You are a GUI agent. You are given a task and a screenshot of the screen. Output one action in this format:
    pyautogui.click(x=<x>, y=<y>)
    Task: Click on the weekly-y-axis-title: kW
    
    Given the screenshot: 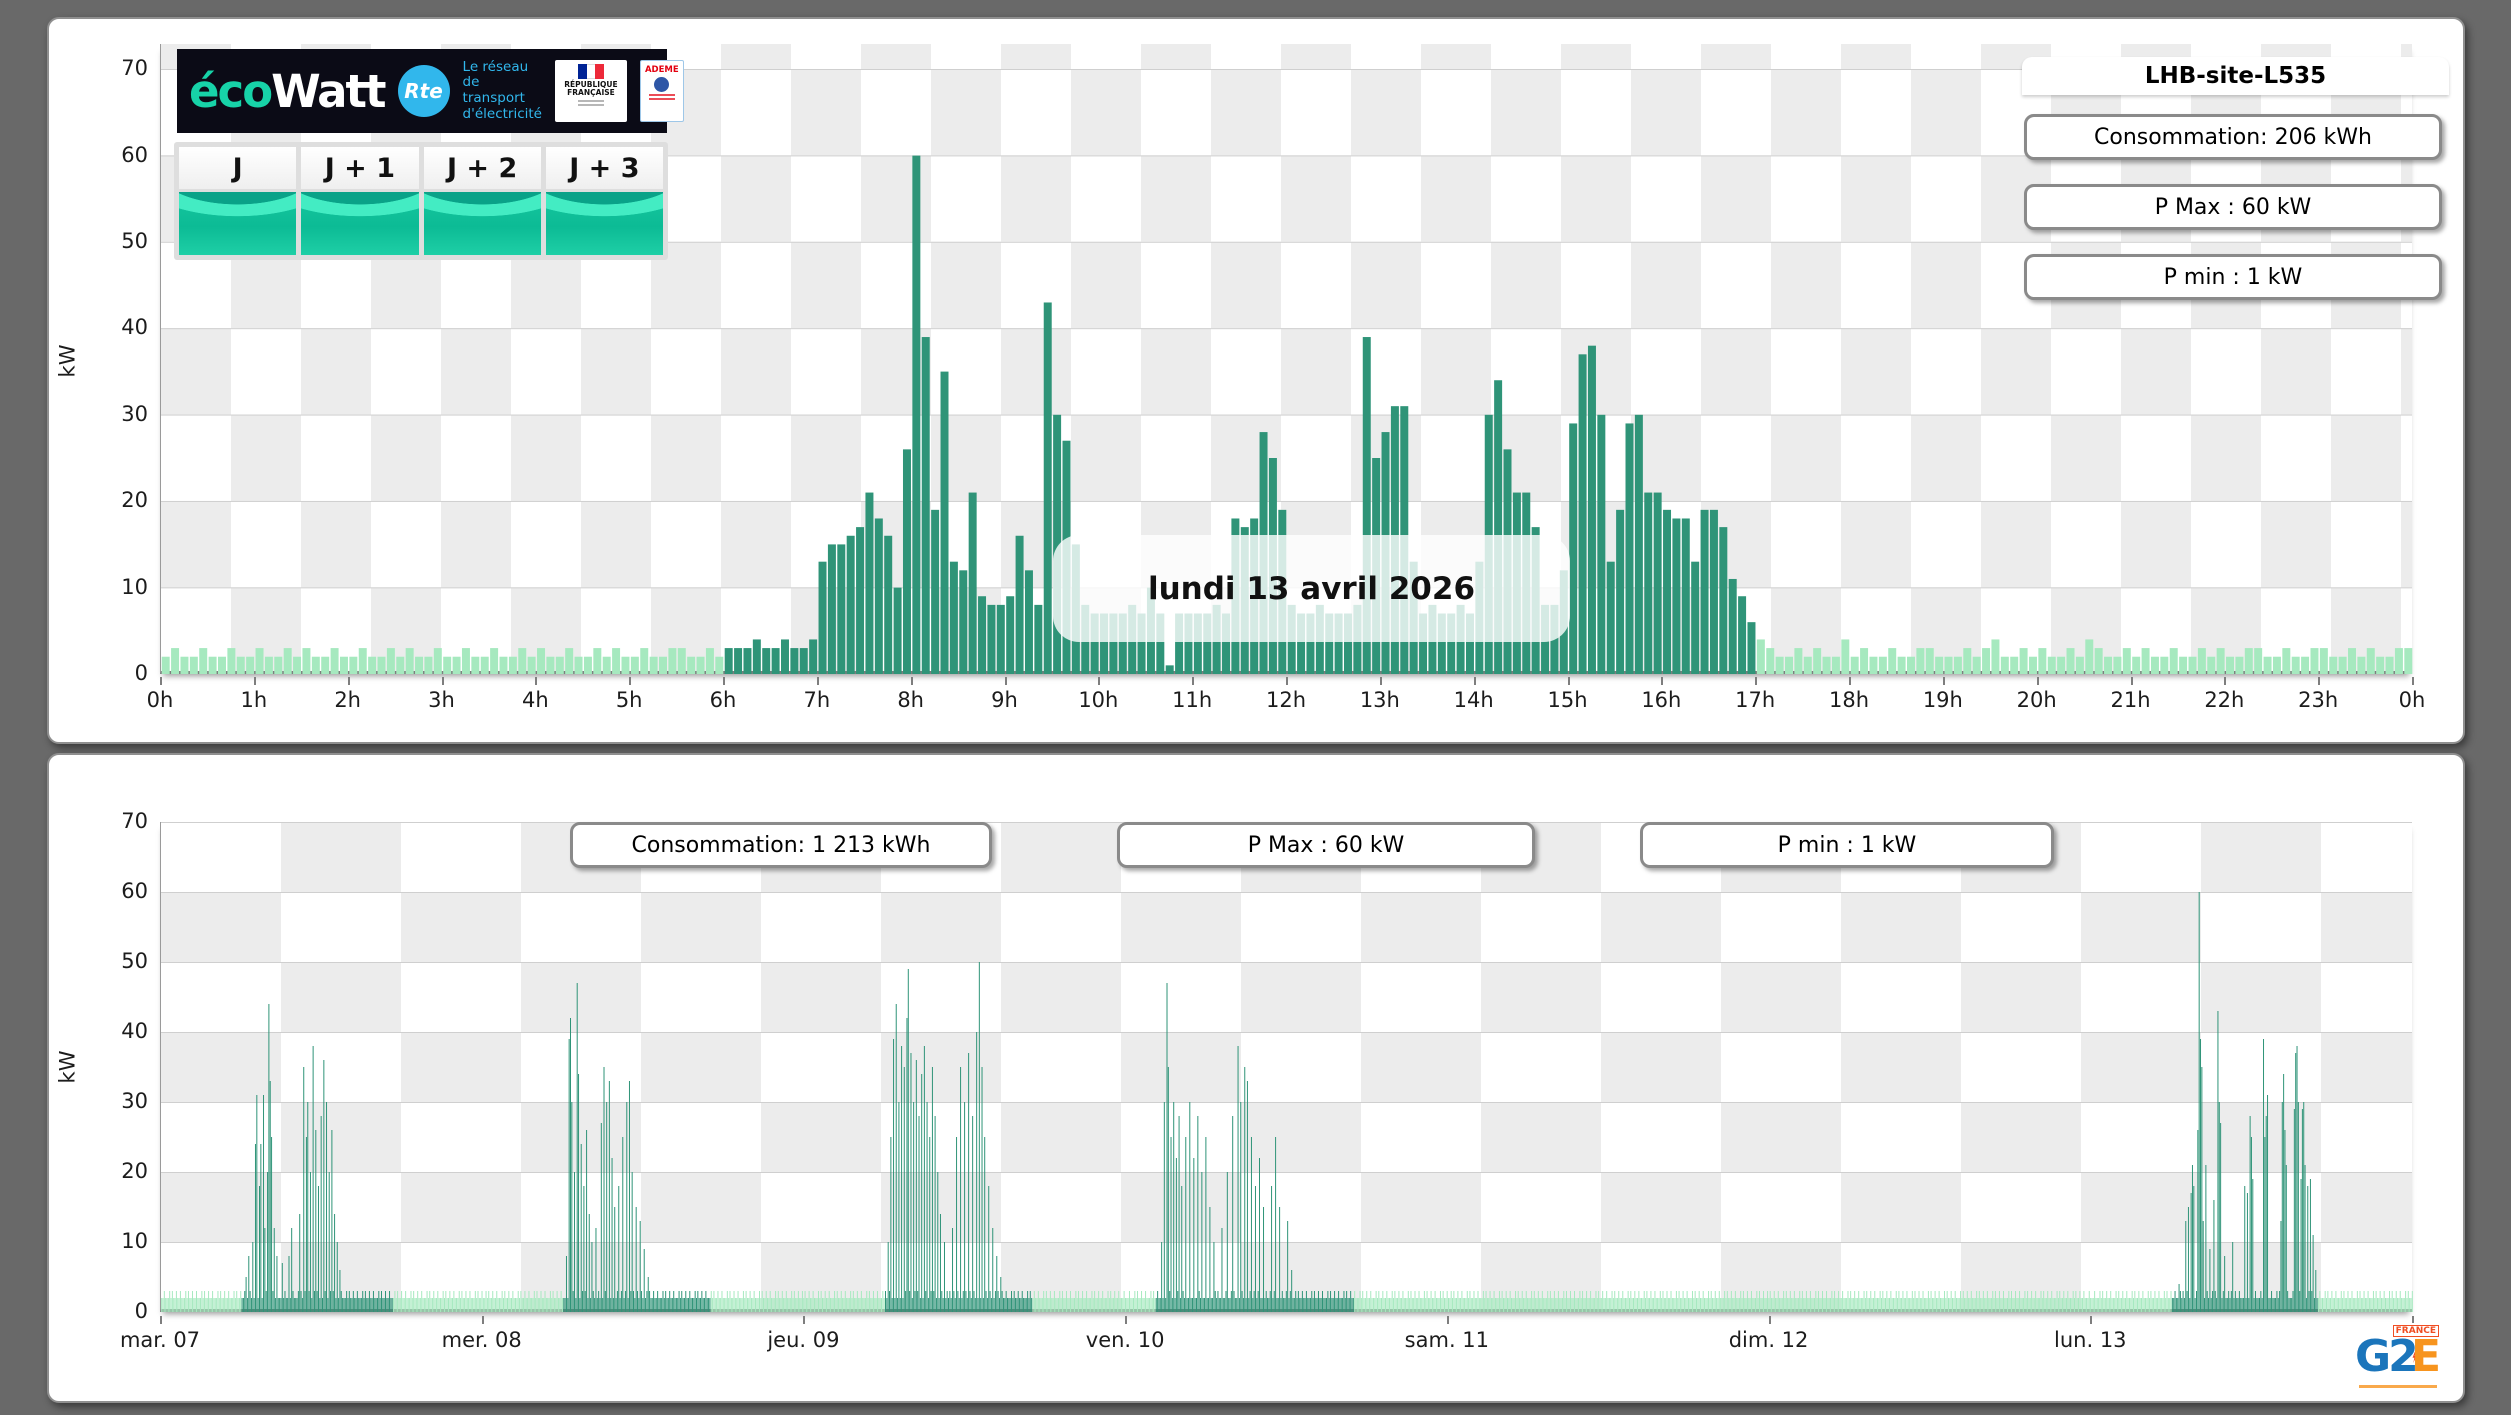 What is the action you would take?
    pyautogui.click(x=67, y=1067)
    